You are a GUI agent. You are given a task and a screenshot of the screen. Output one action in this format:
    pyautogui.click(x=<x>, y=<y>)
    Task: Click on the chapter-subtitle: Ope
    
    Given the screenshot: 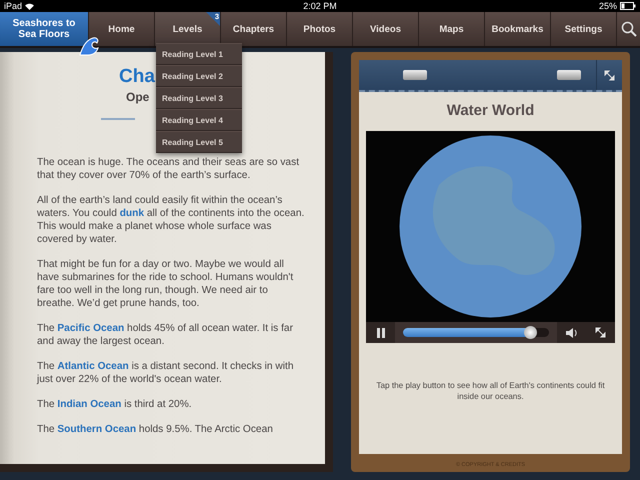 What is the action you would take?
    pyautogui.click(x=137, y=97)
    